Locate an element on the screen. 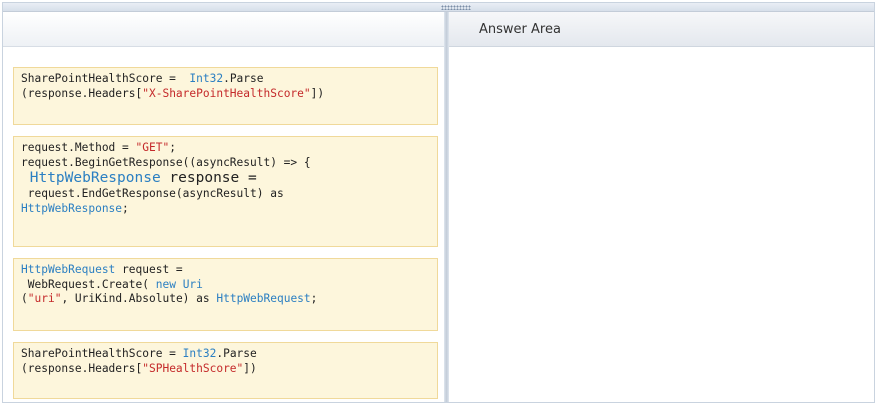  code-token: , UriKind.Absolute) as is located at coordinates (139, 298).